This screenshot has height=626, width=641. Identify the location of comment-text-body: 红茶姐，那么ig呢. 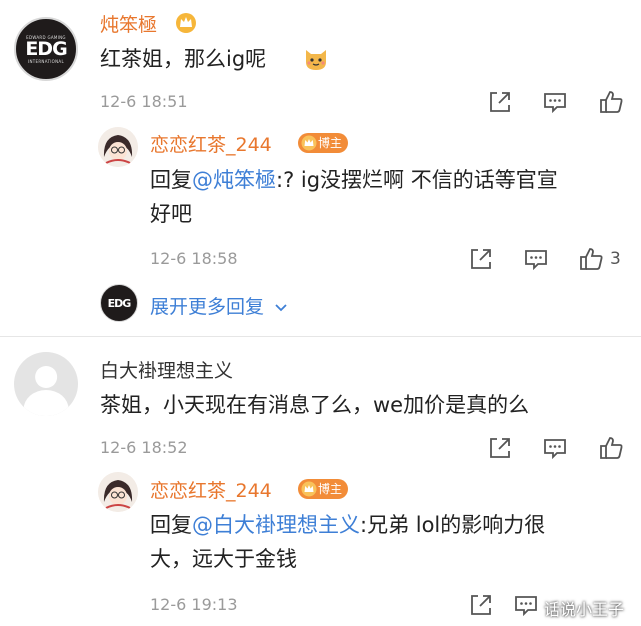
(183, 59).